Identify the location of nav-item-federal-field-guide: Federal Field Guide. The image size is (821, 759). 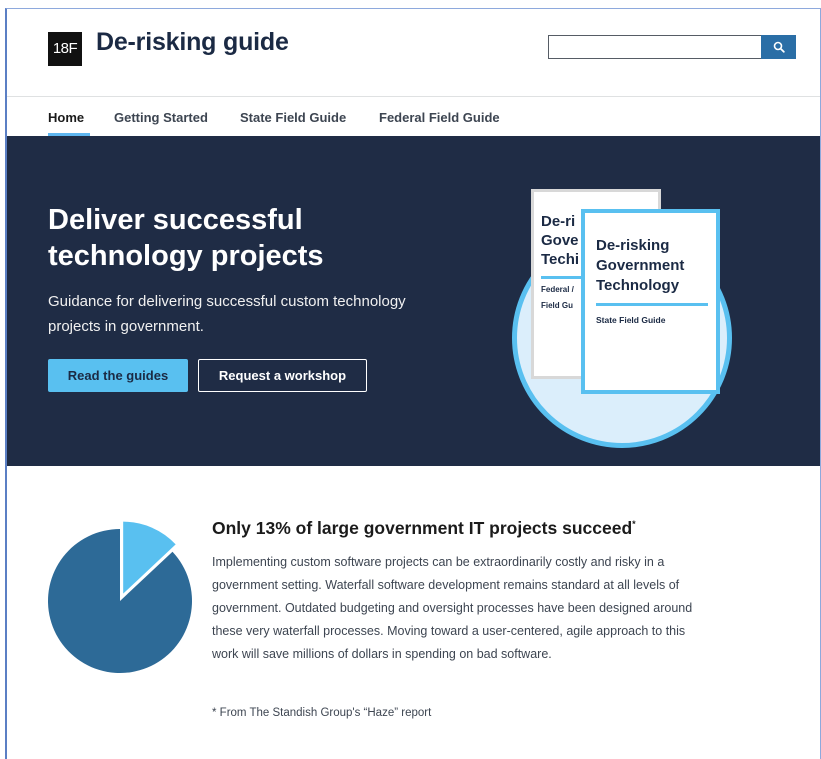
(439, 117).